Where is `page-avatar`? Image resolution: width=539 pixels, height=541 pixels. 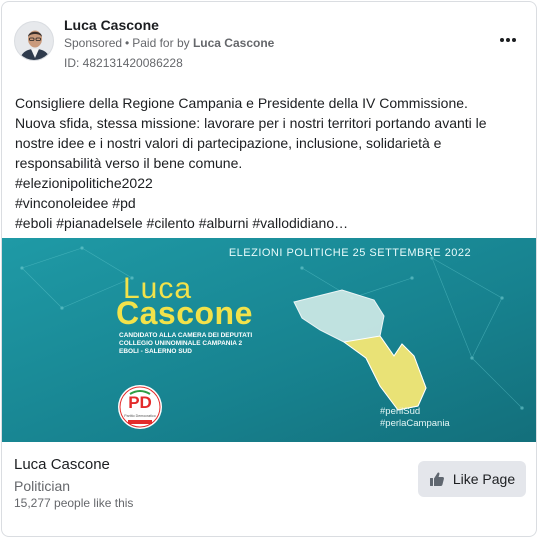 page-avatar is located at coordinates (34, 41).